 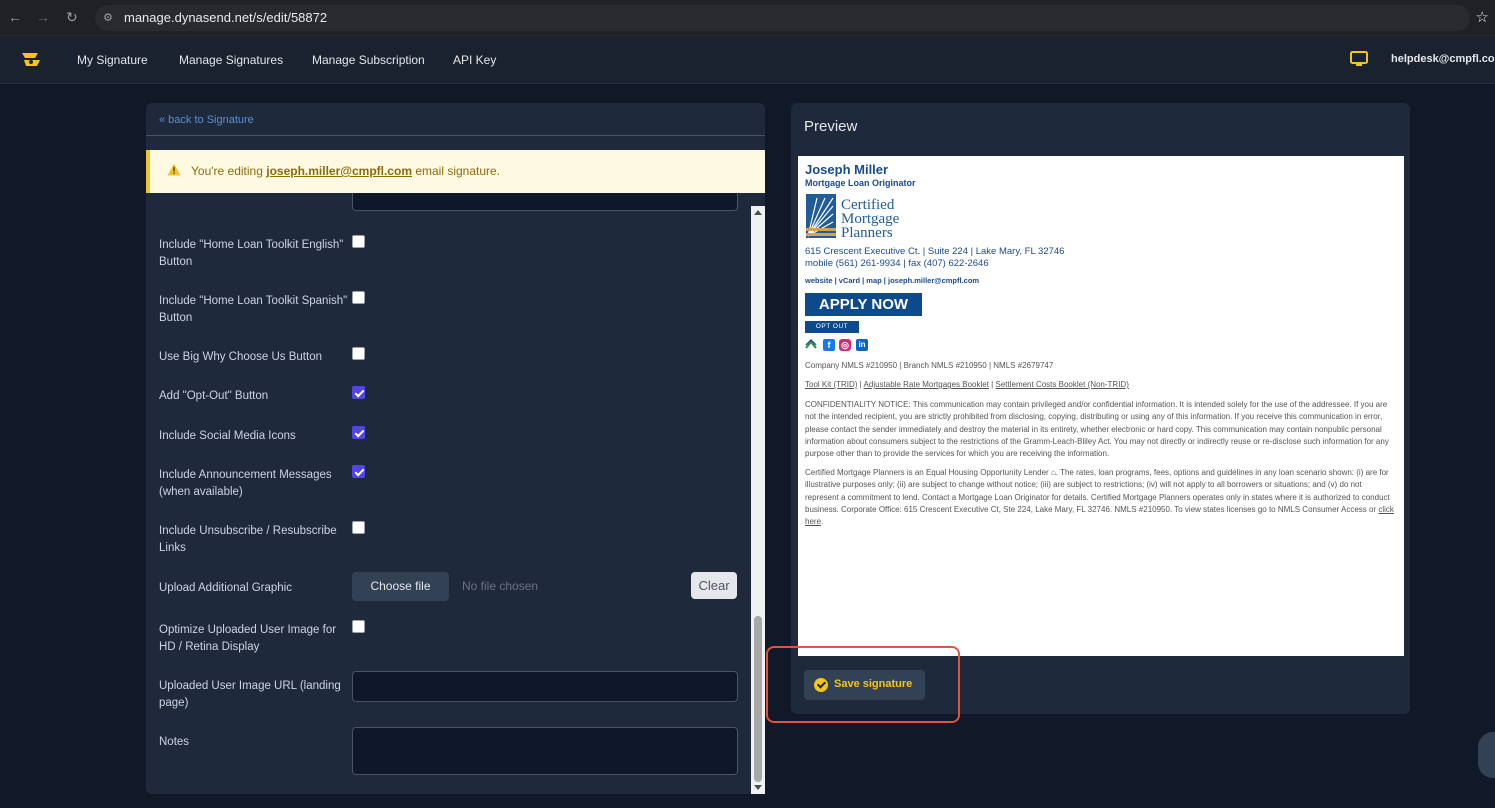 What do you see at coordinates (545, 686) in the screenshot?
I see `image-url-input` at bounding box center [545, 686].